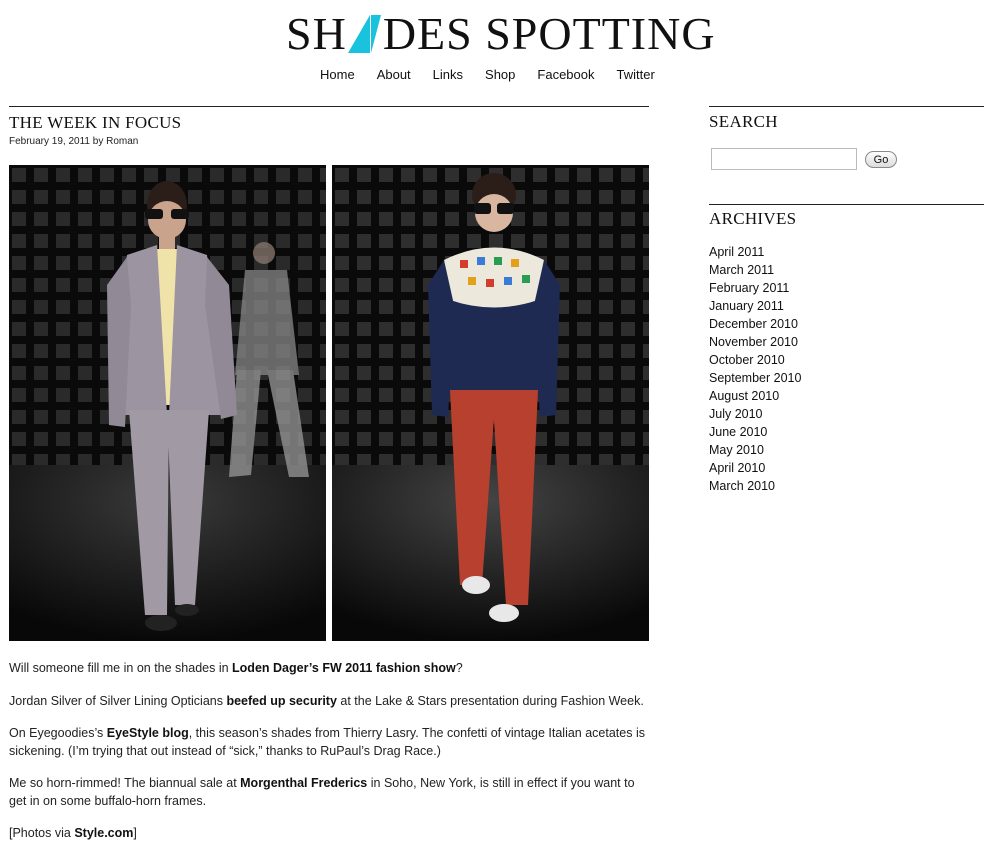 Image resolution: width=994 pixels, height=846 pixels. I want to click on paragraph-text: Will someone fill me in on the shades in, so click(121, 668).